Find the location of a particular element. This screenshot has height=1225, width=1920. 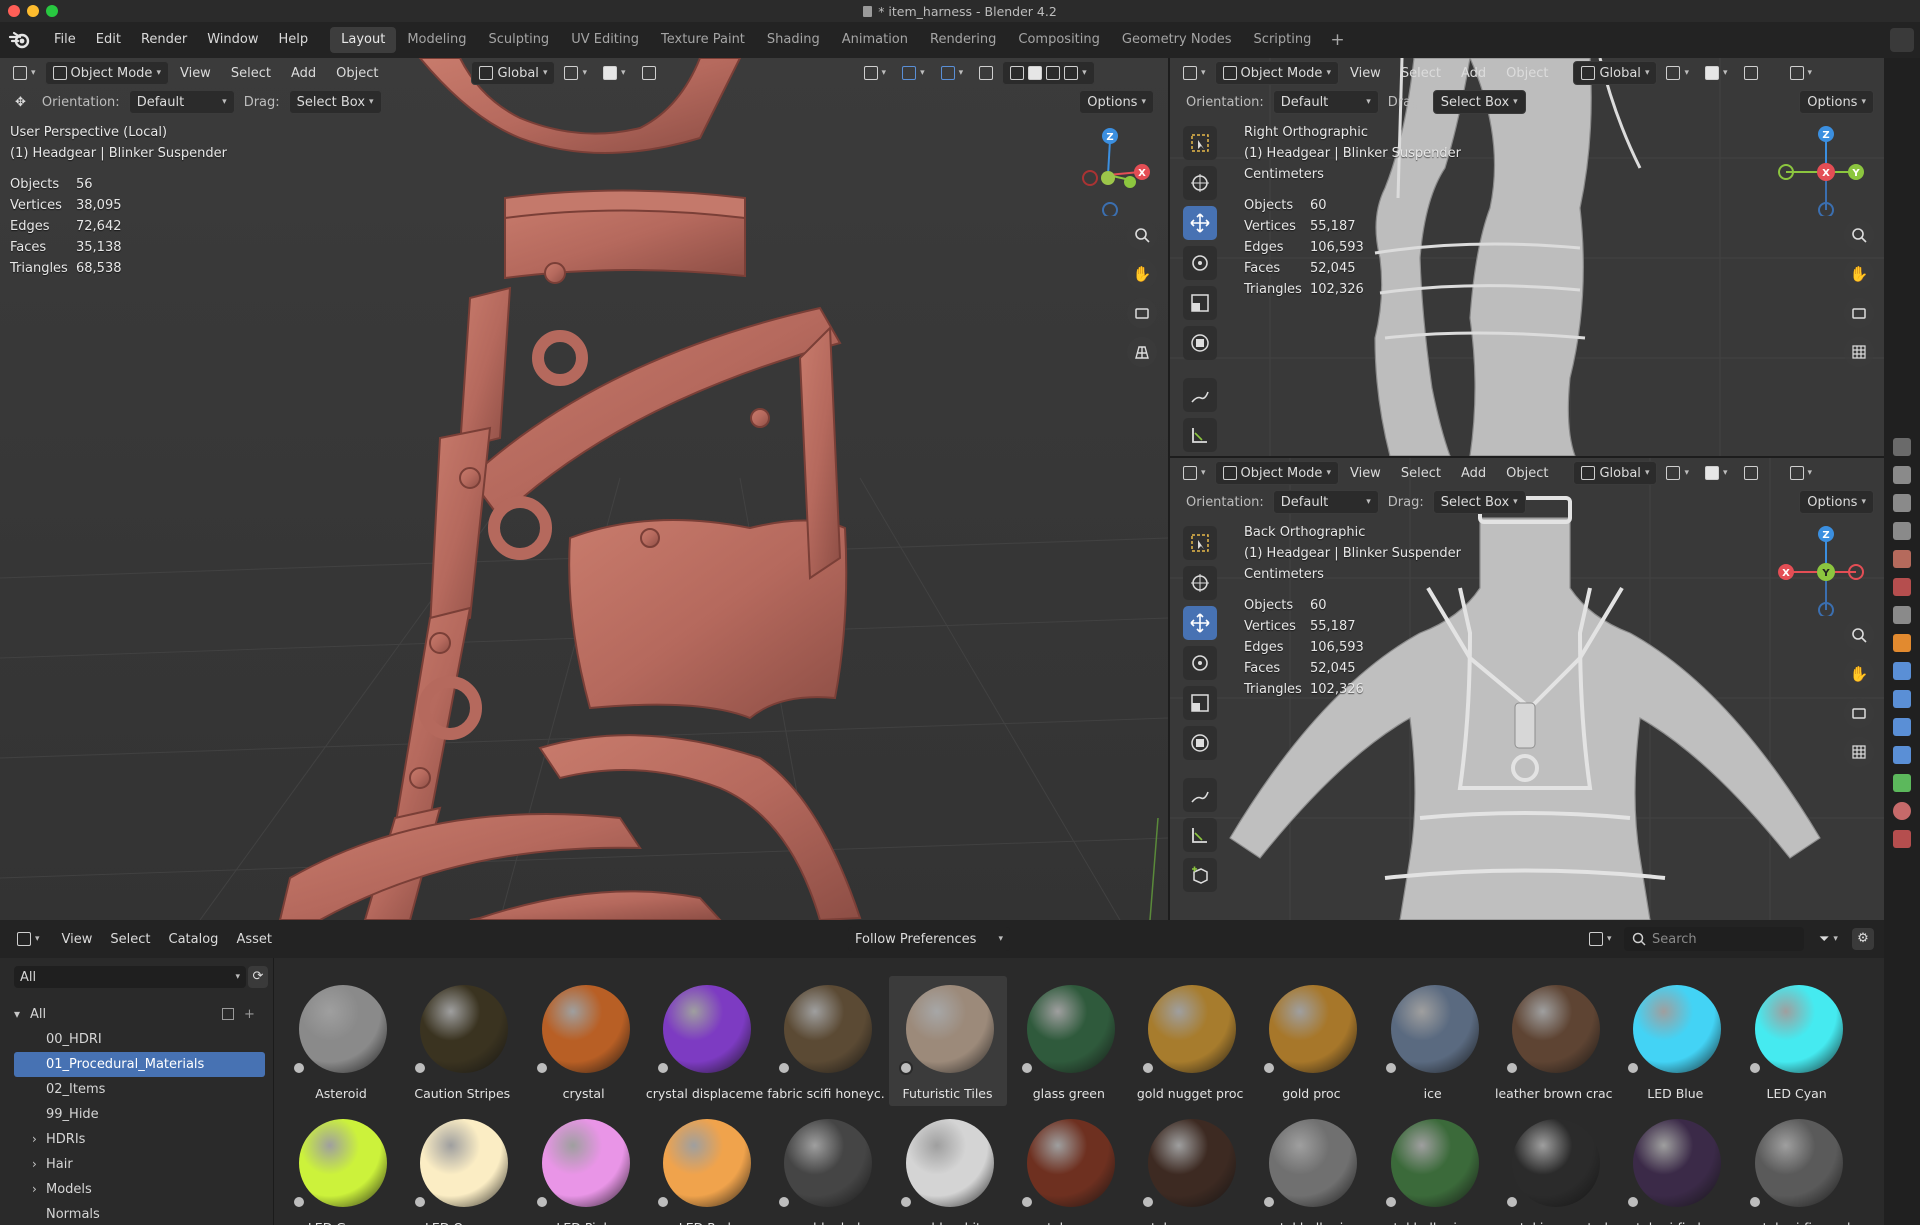

modifier-properties-icon is located at coordinates (1902, 671).